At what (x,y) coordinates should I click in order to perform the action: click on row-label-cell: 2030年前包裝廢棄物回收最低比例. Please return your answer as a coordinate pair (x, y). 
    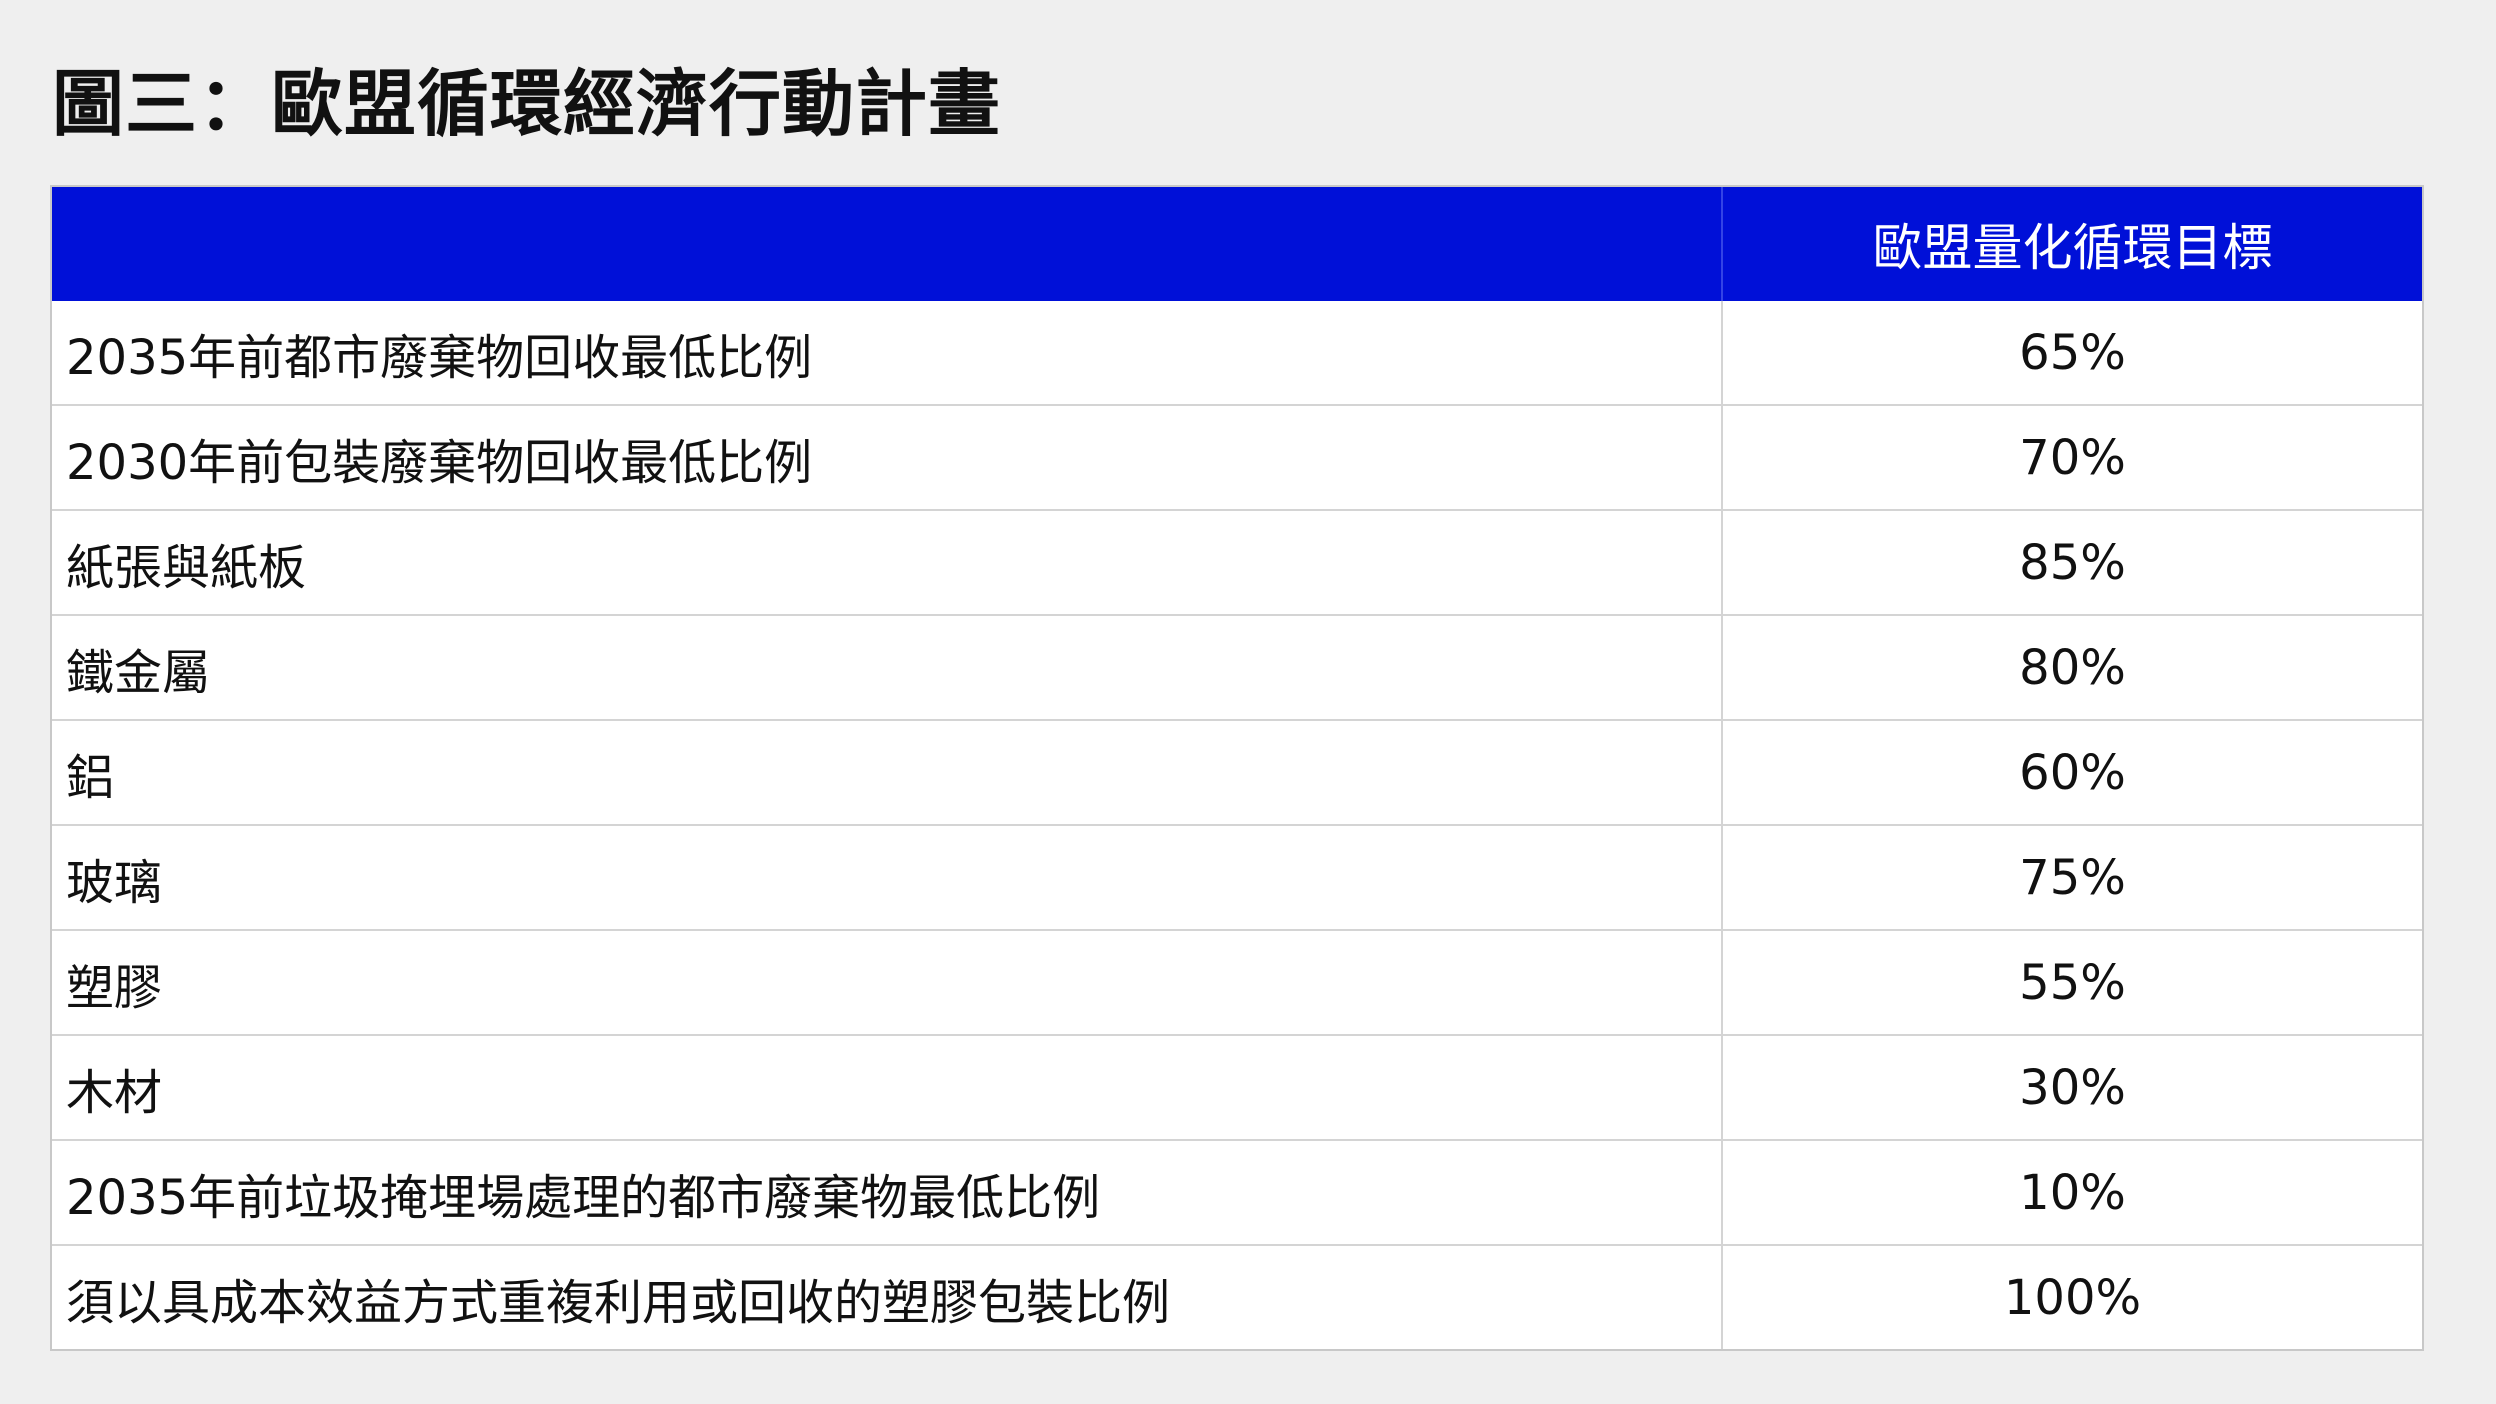
    Looking at the image, I should click on (887, 457).